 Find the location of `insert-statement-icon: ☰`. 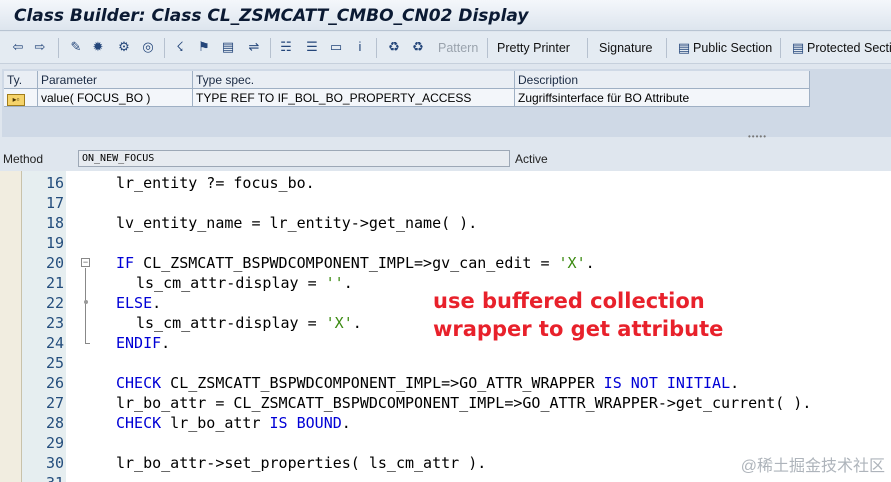

insert-statement-icon: ☰ is located at coordinates (312, 47).